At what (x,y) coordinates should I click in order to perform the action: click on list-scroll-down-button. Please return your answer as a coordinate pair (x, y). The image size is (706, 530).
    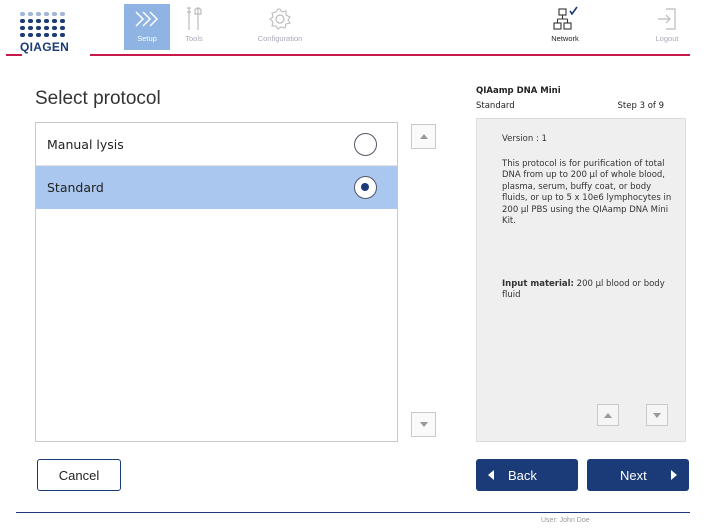
    Looking at the image, I should click on (423, 424).